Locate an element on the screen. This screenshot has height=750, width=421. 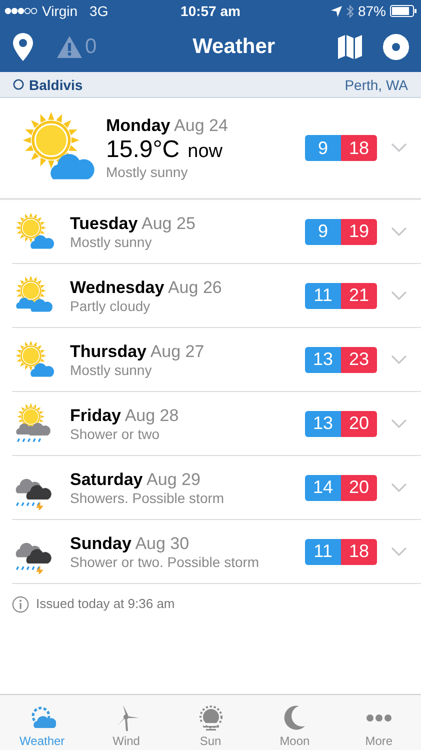
day-label: Tuesday Aug 25 is located at coordinates (133, 224).